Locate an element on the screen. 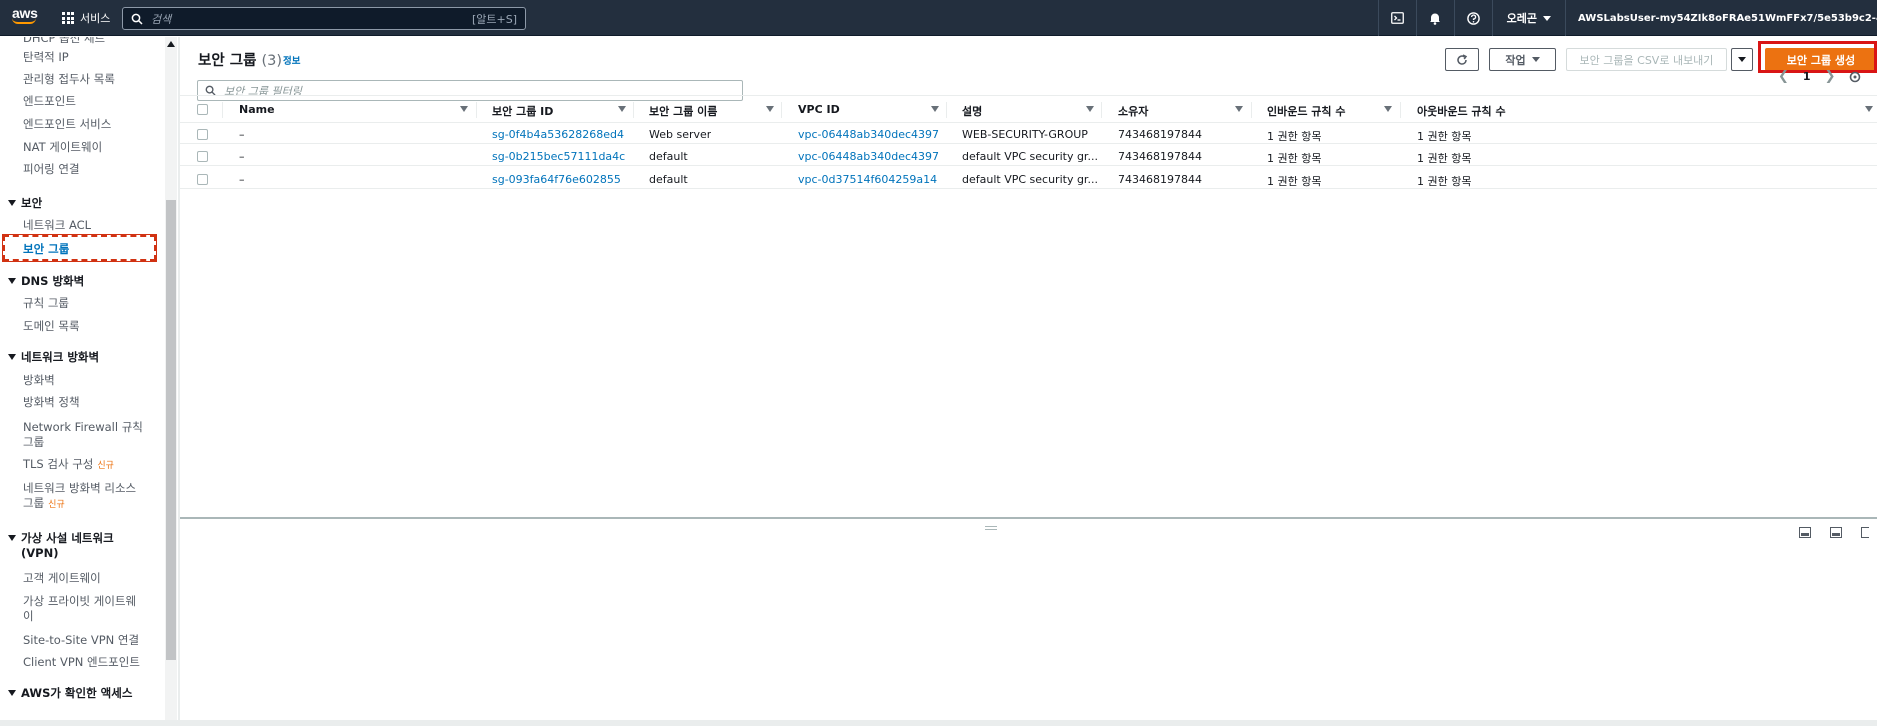  column-header-sg-id: 보안 그룹 ID is located at coordinates (522, 111).